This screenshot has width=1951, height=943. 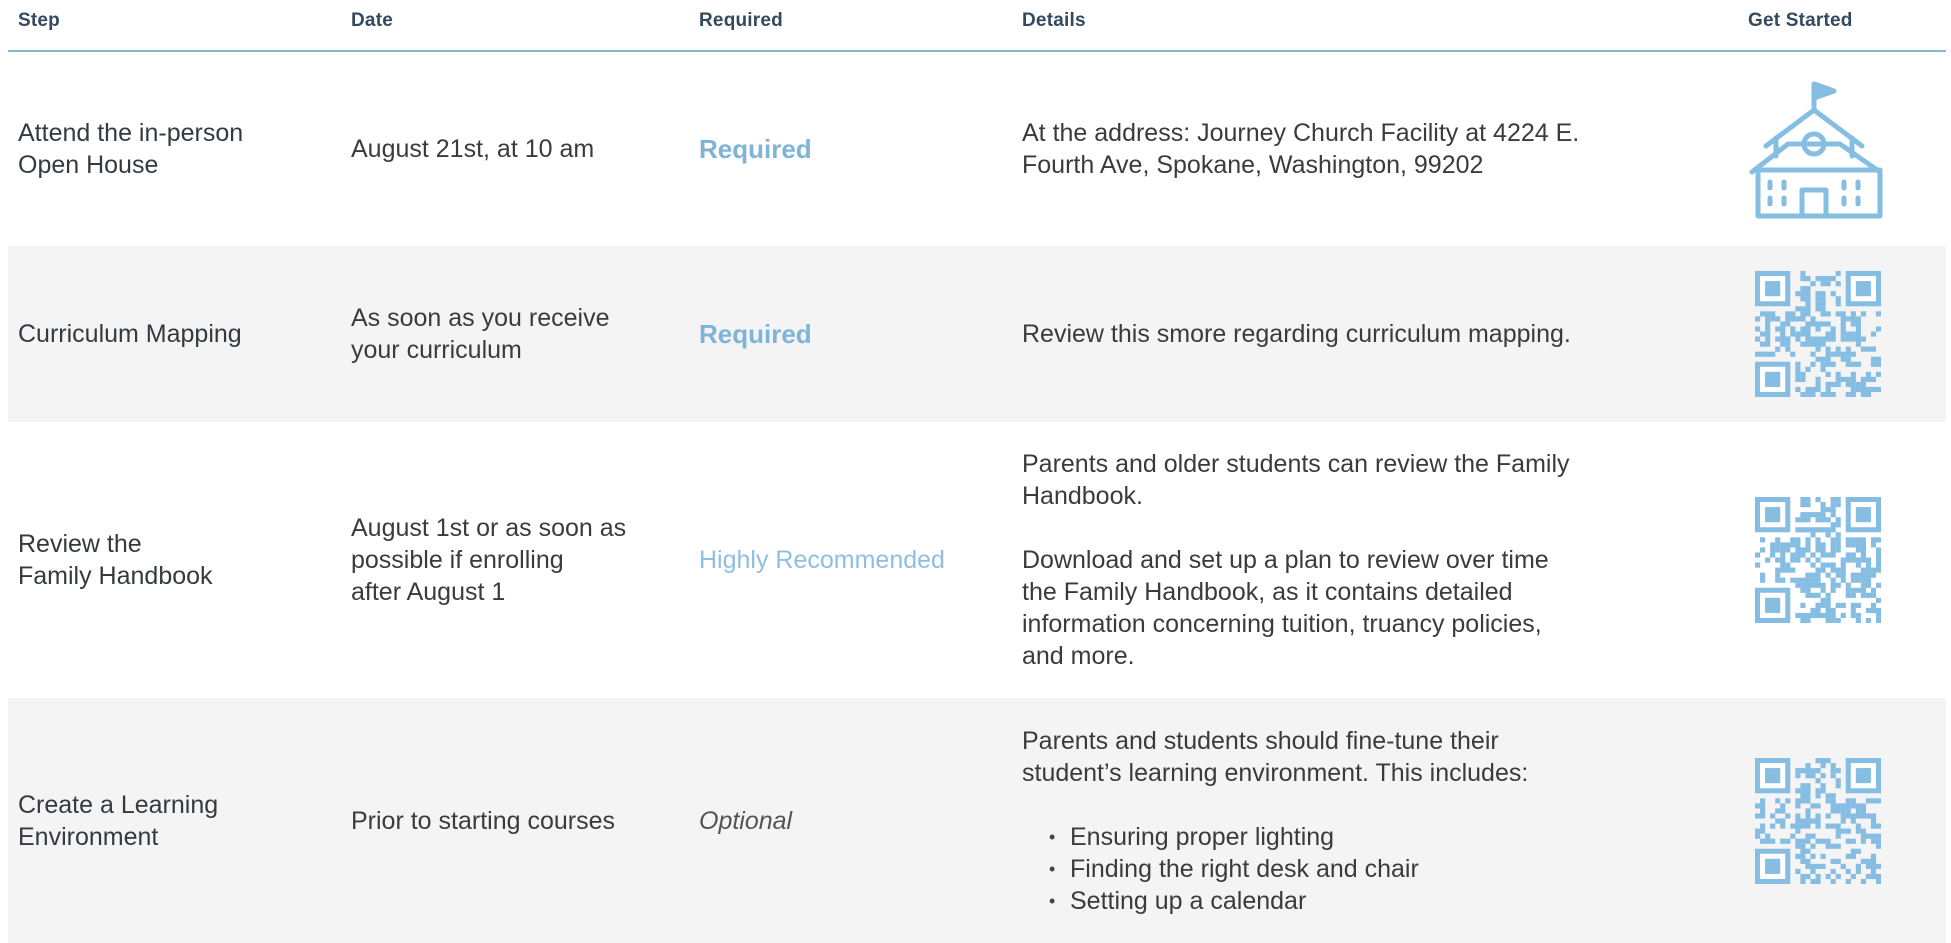 What do you see at coordinates (178, 820) in the screenshot?
I see `step-cell: Create a Learning Environment` at bounding box center [178, 820].